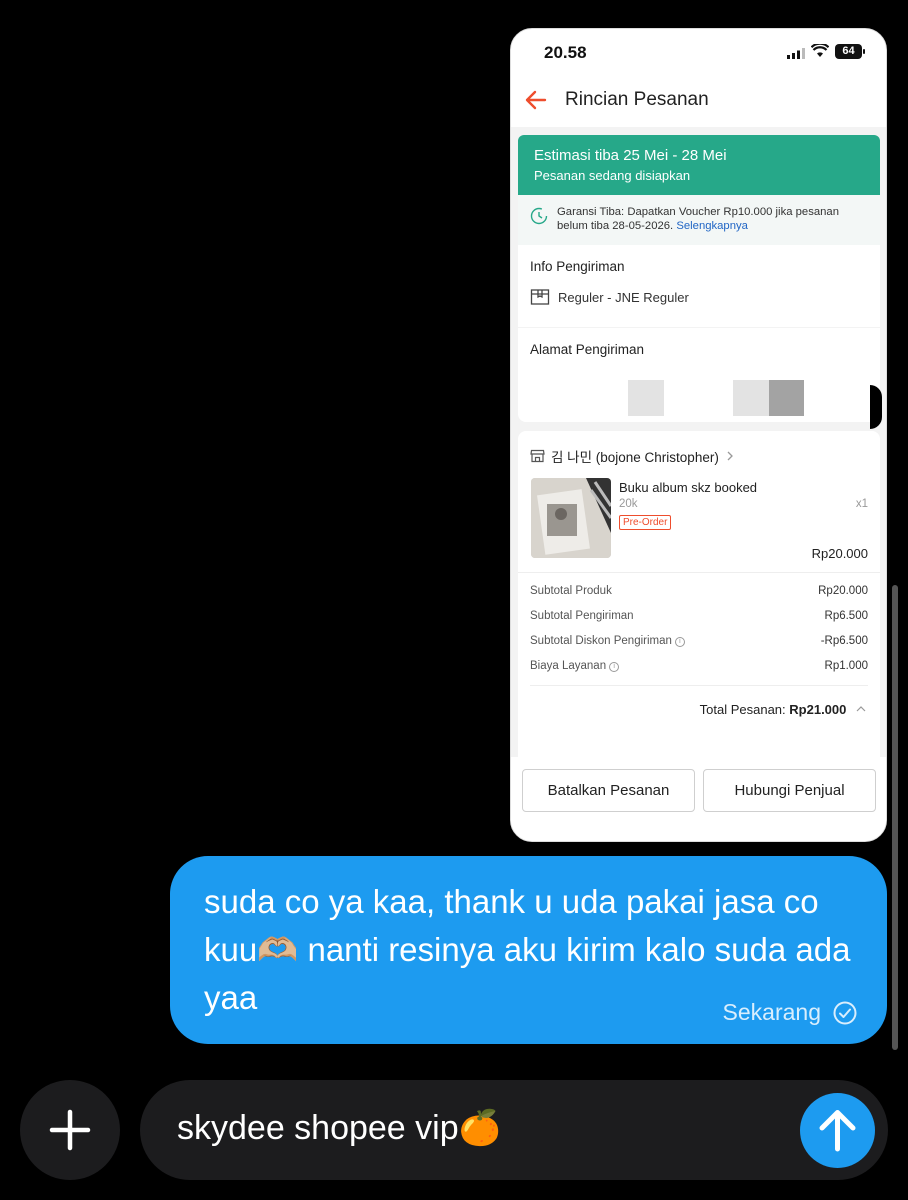 The width and height of the screenshot is (908, 1200). I want to click on store-icon, so click(537, 456).